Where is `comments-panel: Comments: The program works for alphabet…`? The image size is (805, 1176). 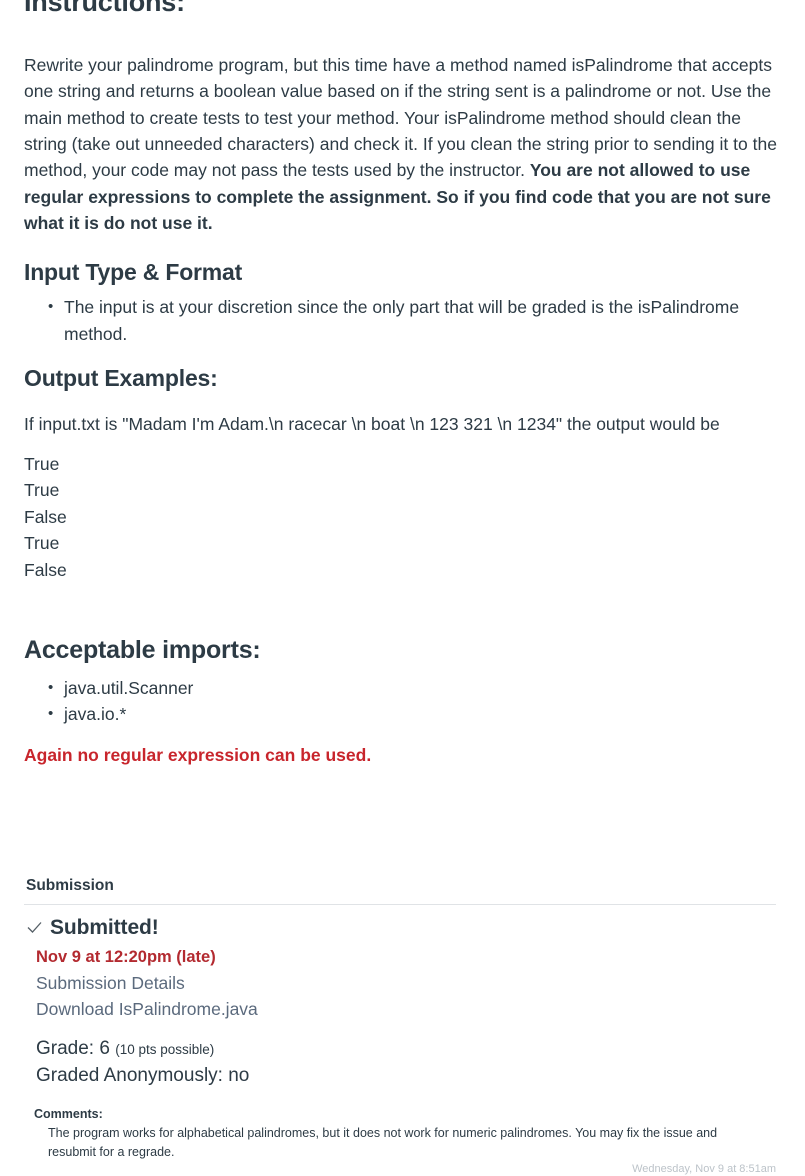 comments-panel: Comments: The program works for alphabet… is located at coordinates (405, 1140).